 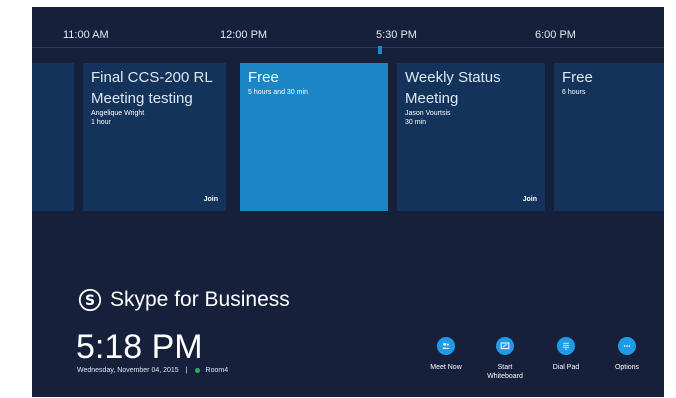 I want to click on dialpad-icon, so click(x=566, y=346).